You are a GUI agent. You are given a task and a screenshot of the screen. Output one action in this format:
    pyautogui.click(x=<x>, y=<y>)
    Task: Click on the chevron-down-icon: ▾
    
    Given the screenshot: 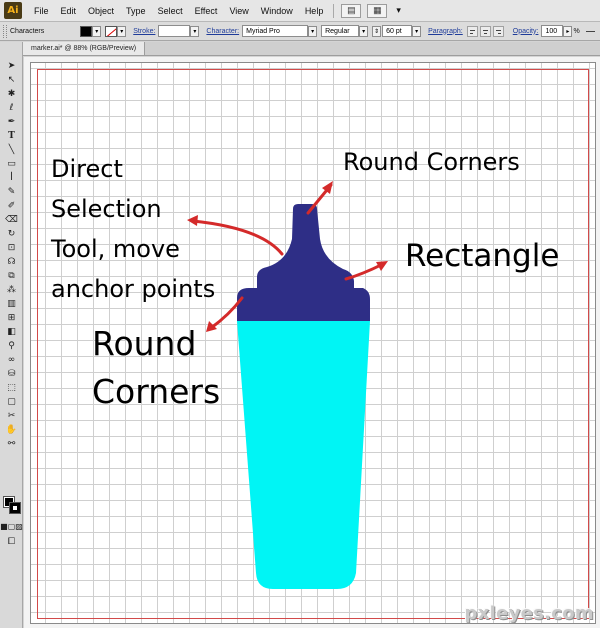 What is the action you would take?
    pyautogui.click(x=398, y=10)
    